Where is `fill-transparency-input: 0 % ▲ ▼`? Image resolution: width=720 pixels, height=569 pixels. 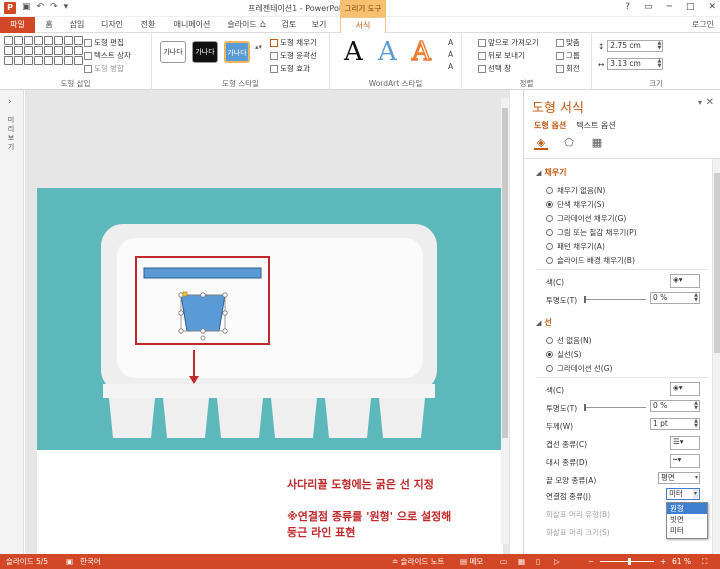
fill-transparency-input: 0 % ▲ ▼ is located at coordinates (675, 298).